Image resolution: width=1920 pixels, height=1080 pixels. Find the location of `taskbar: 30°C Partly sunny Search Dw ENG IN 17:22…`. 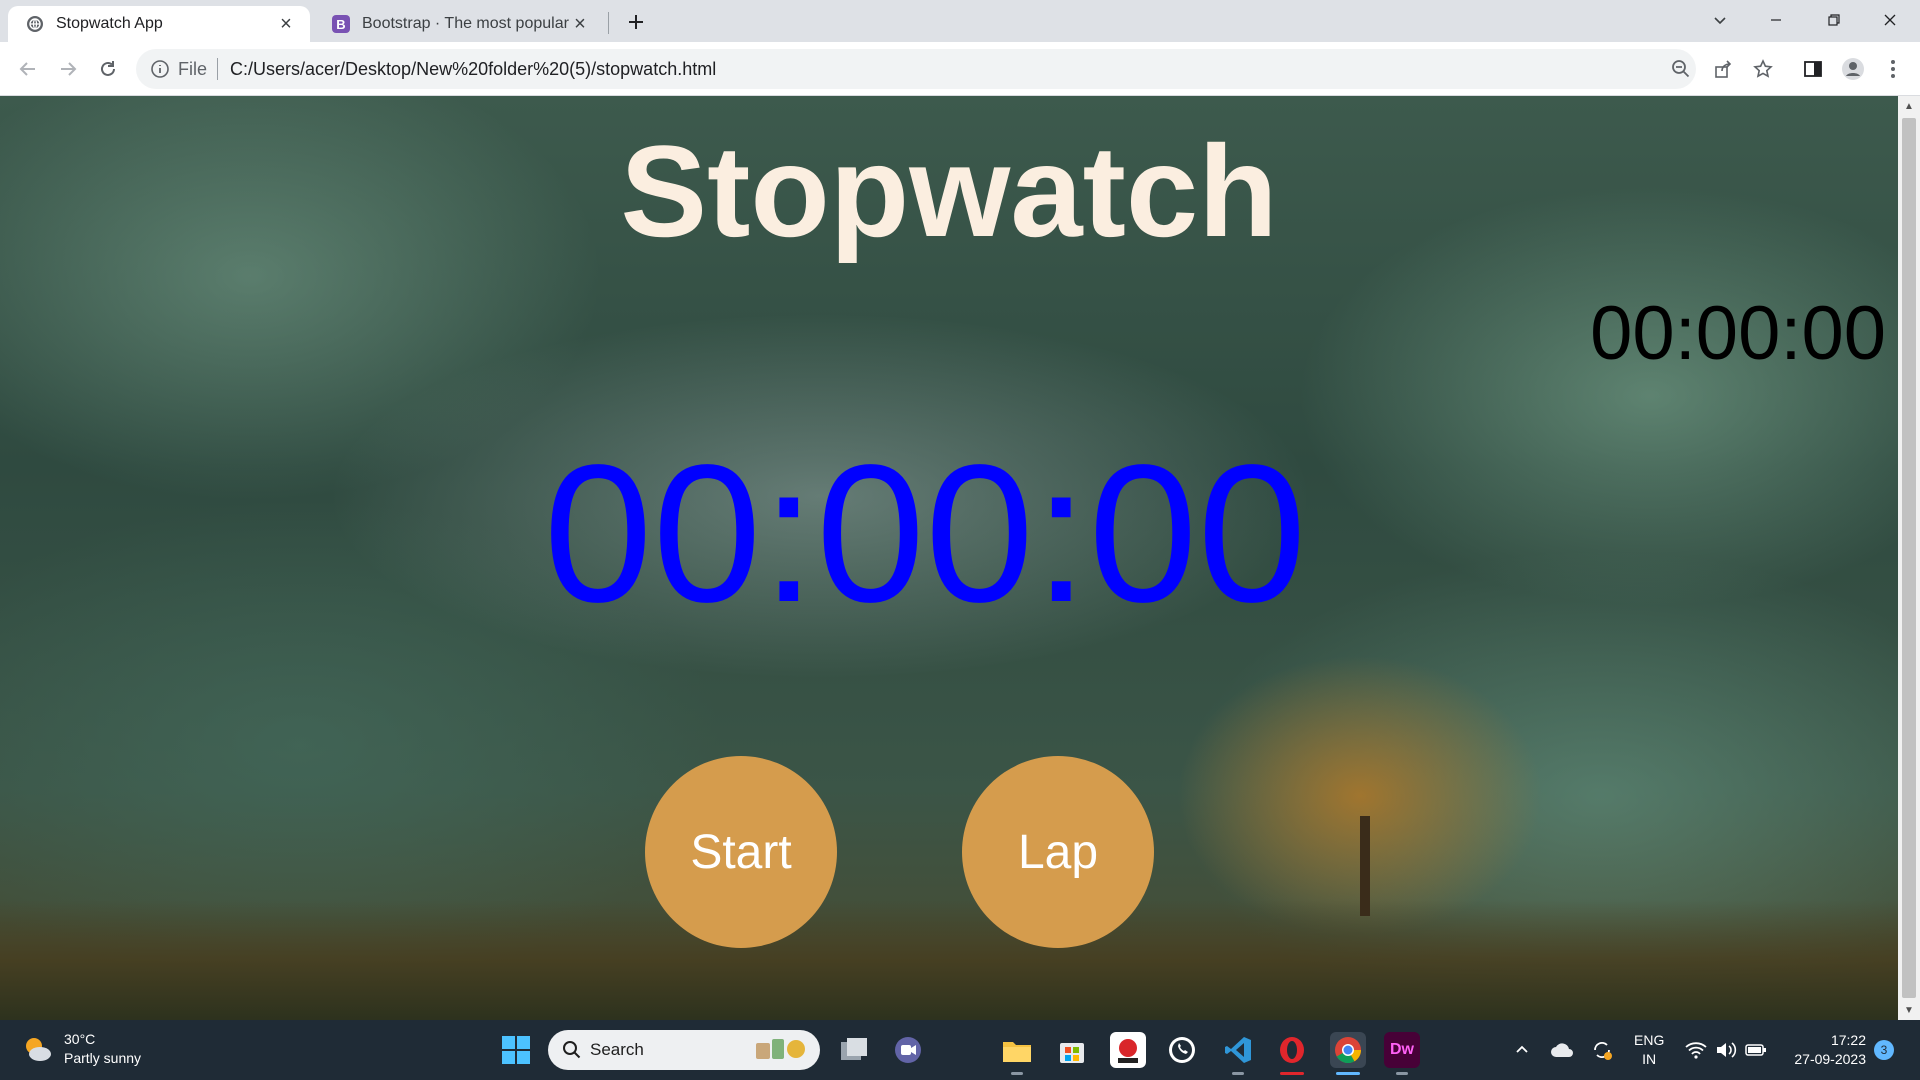

taskbar: 30°C Partly sunny Search Dw ENG IN 17:22… is located at coordinates (960, 1050).